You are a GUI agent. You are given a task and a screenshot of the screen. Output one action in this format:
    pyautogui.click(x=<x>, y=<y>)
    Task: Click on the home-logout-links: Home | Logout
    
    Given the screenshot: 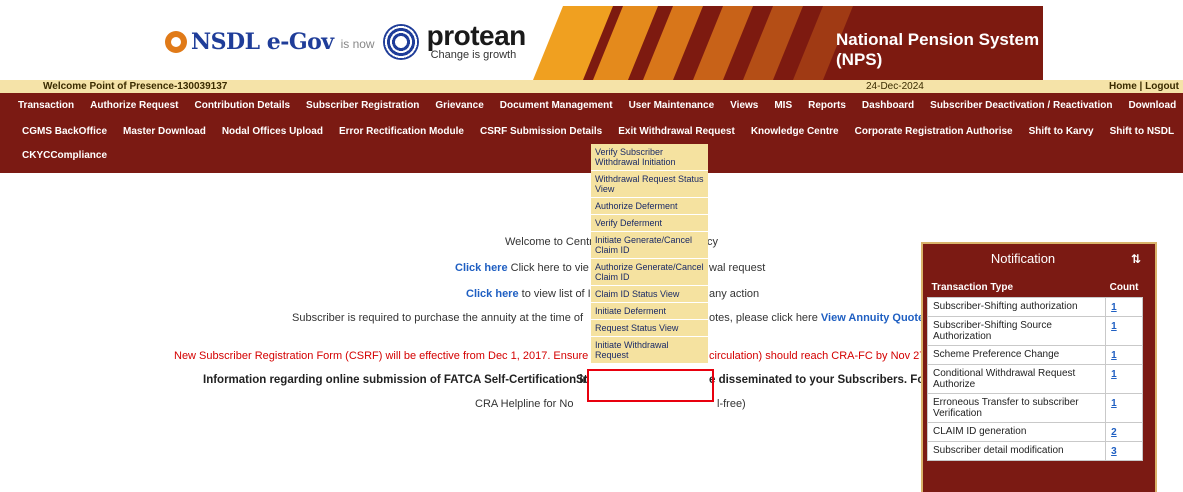 What is the action you would take?
    pyautogui.click(x=1144, y=86)
    